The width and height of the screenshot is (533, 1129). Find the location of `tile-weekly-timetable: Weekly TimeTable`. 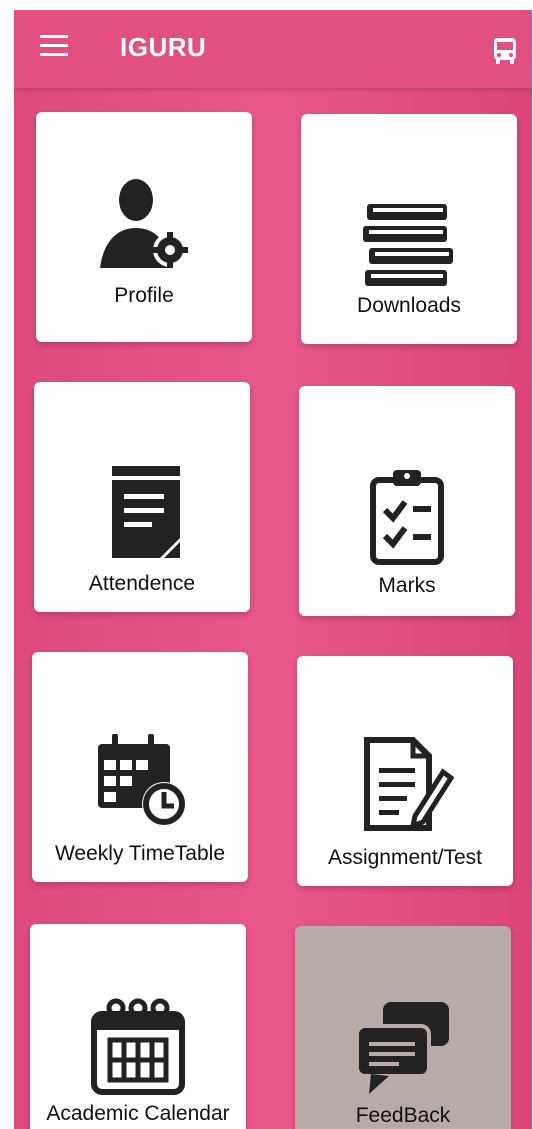

tile-weekly-timetable: Weekly TimeTable is located at coordinates (140, 767).